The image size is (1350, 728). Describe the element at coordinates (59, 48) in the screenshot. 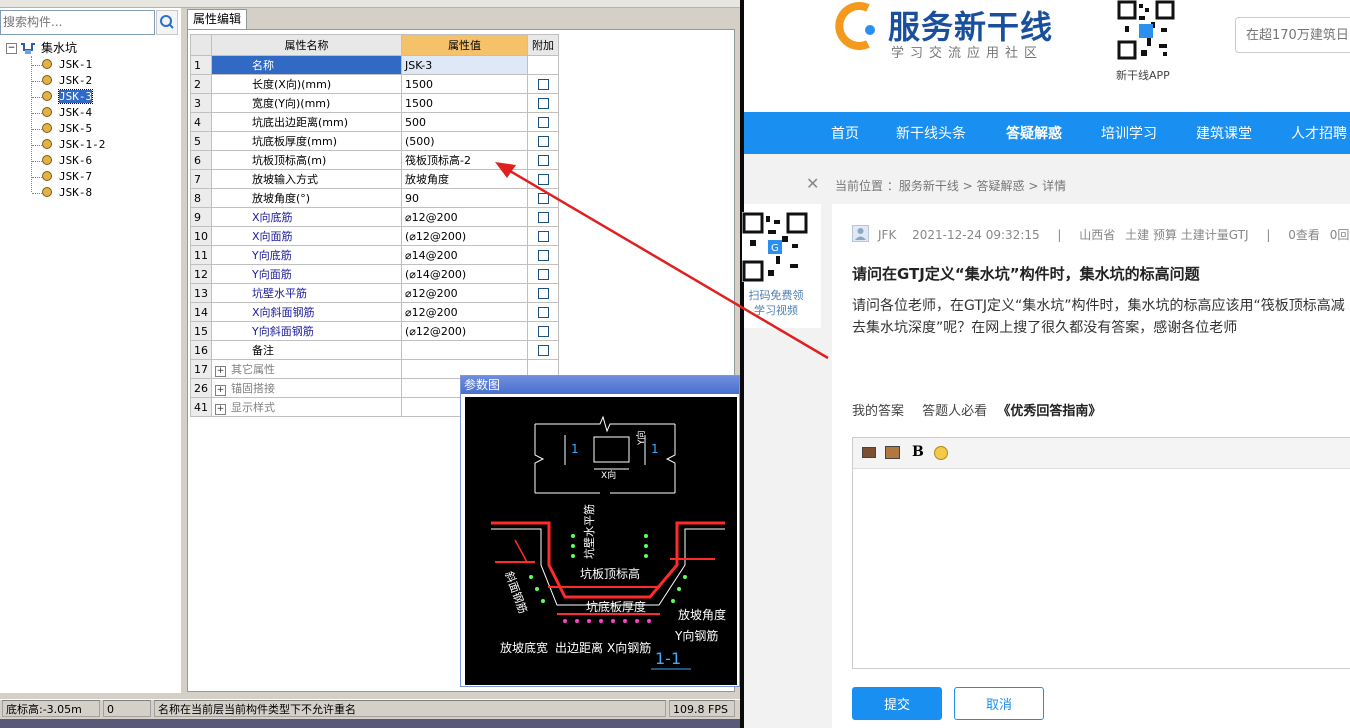

I see `tree-root-item: 集水坑` at that location.